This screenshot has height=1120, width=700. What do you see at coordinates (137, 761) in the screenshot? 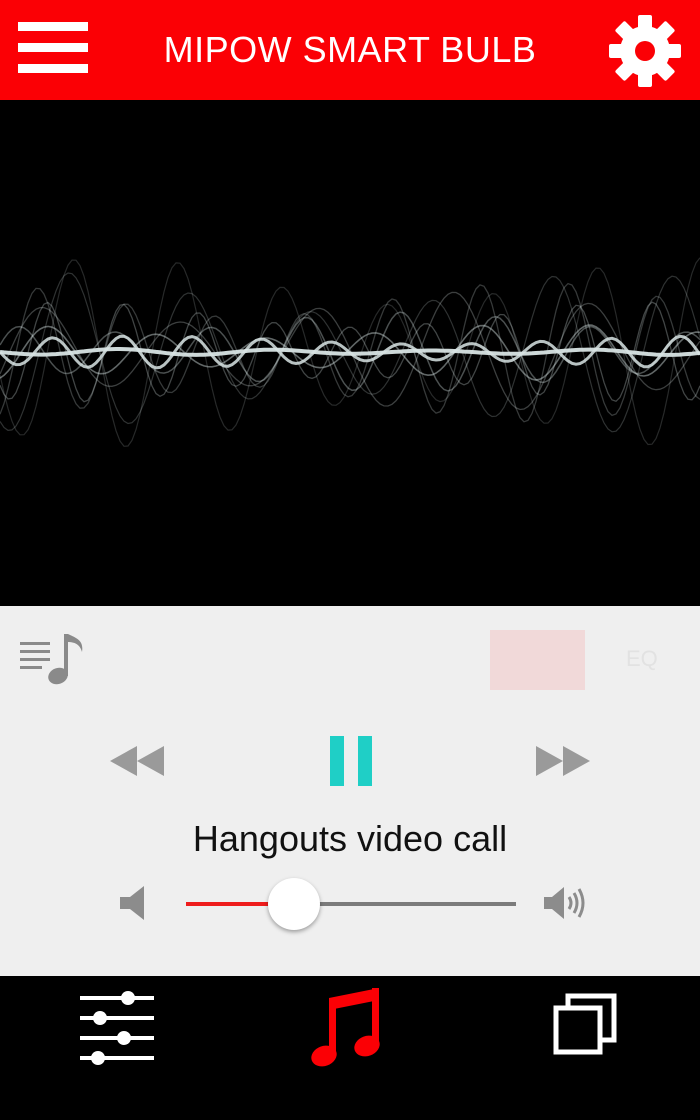
I see `rewind-icon` at bounding box center [137, 761].